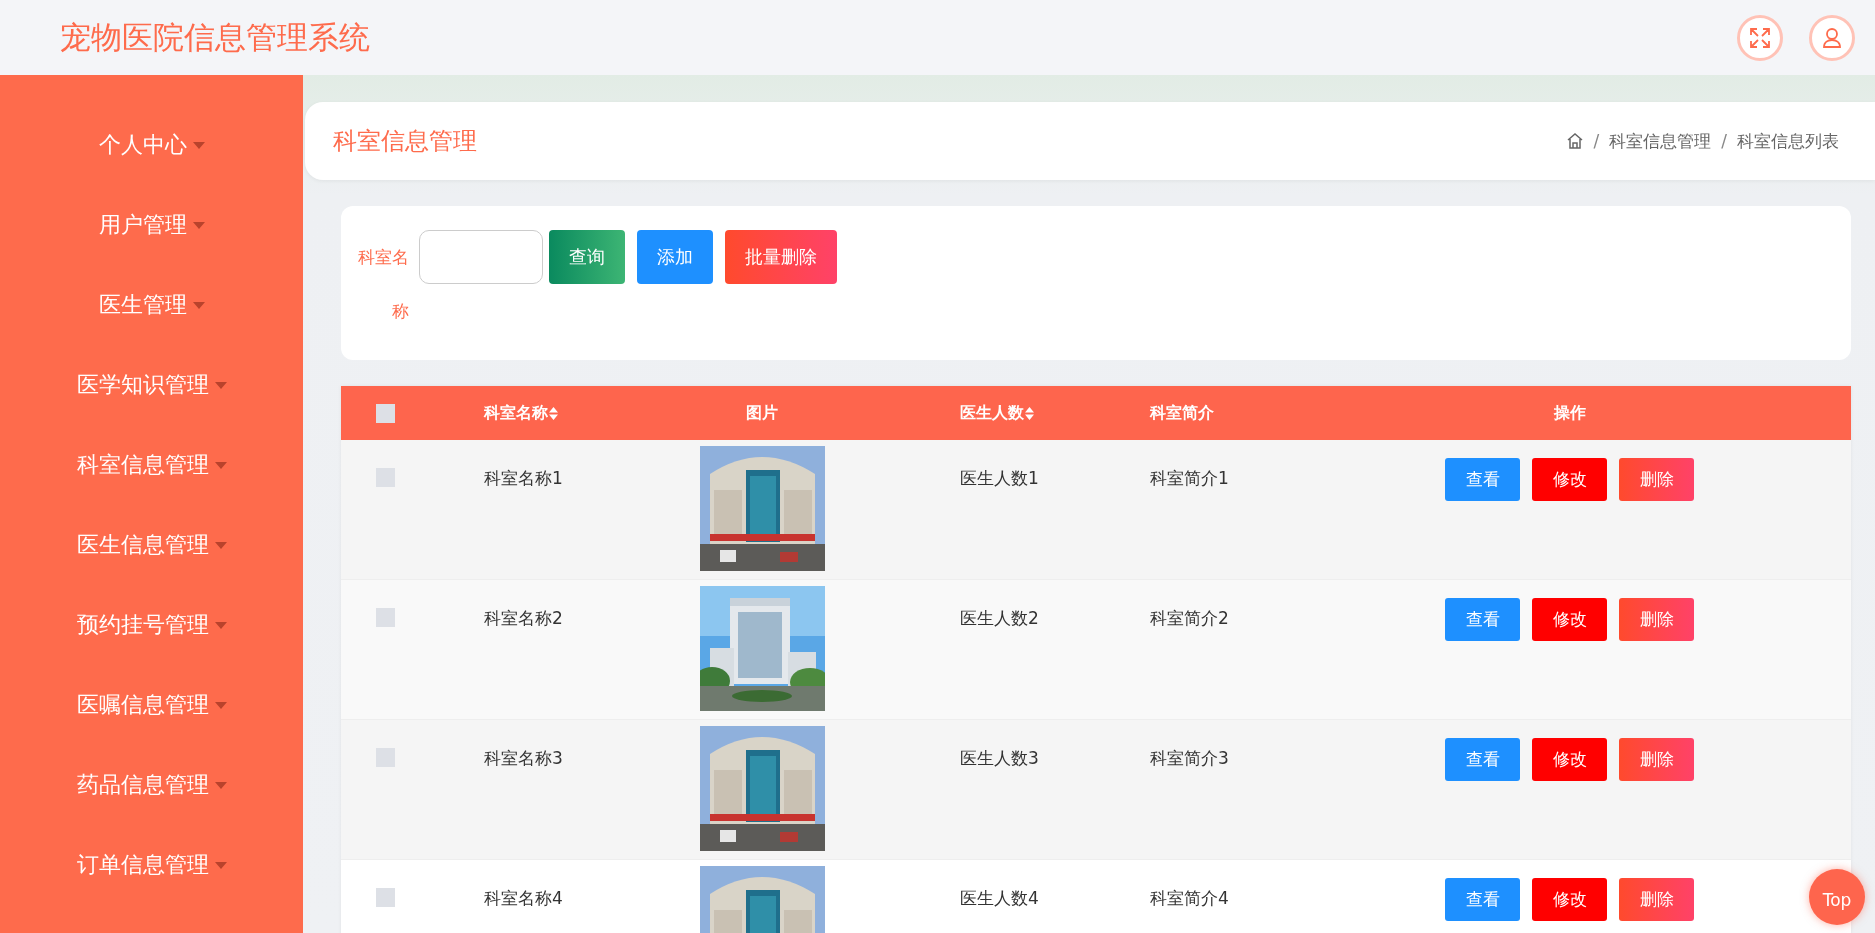 The width and height of the screenshot is (1875, 933). What do you see at coordinates (675, 257) in the screenshot?
I see `add-button: 添加` at bounding box center [675, 257].